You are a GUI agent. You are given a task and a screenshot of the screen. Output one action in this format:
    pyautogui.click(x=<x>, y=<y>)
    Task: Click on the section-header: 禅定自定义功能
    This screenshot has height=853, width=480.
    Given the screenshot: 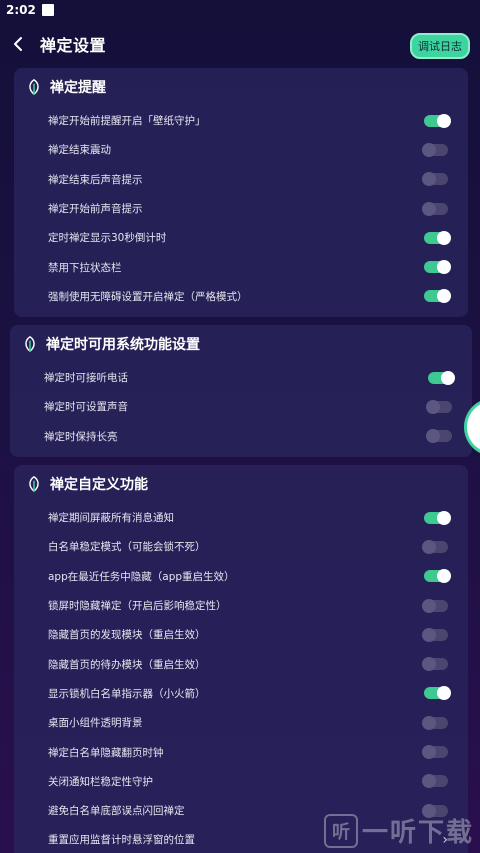 What is the action you would take?
    pyautogui.click(x=241, y=484)
    